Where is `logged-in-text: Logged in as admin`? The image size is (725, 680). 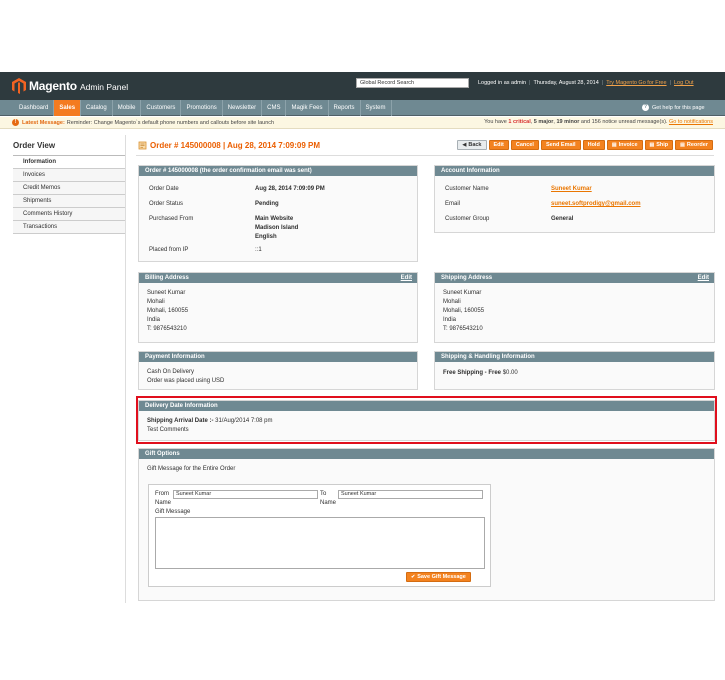
logged-in-text: Logged in as admin is located at coordinates (502, 83).